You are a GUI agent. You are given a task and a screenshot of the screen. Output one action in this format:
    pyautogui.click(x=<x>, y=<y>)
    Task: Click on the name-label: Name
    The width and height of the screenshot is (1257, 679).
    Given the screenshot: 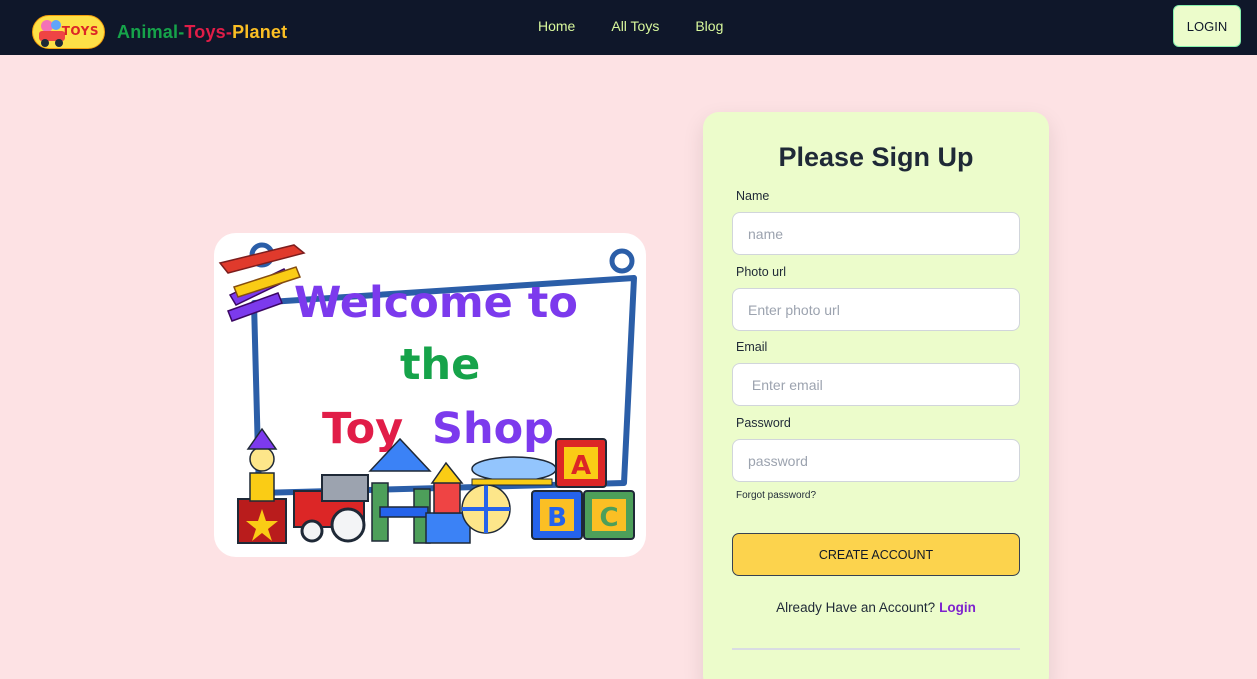 What is the action you would take?
    pyautogui.click(x=753, y=196)
    